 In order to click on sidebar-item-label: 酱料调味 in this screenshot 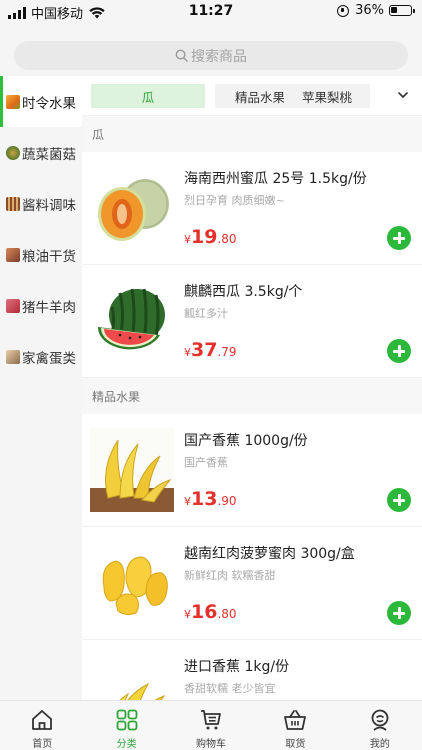, I will do `click(49, 205)`.